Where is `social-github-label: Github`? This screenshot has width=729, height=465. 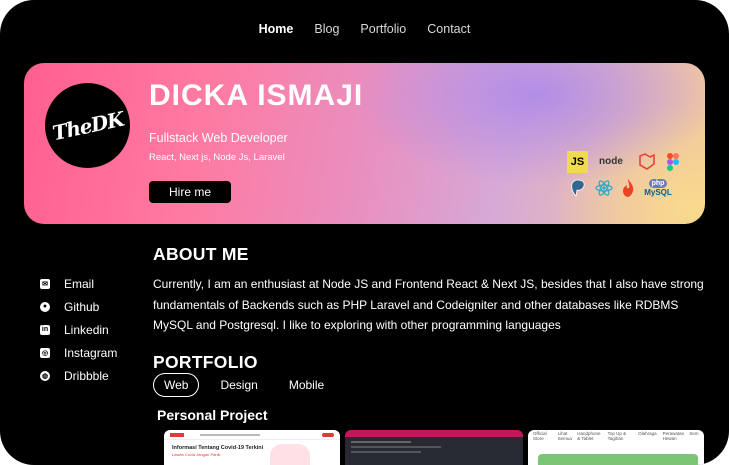 social-github-label: Github is located at coordinates (82, 306).